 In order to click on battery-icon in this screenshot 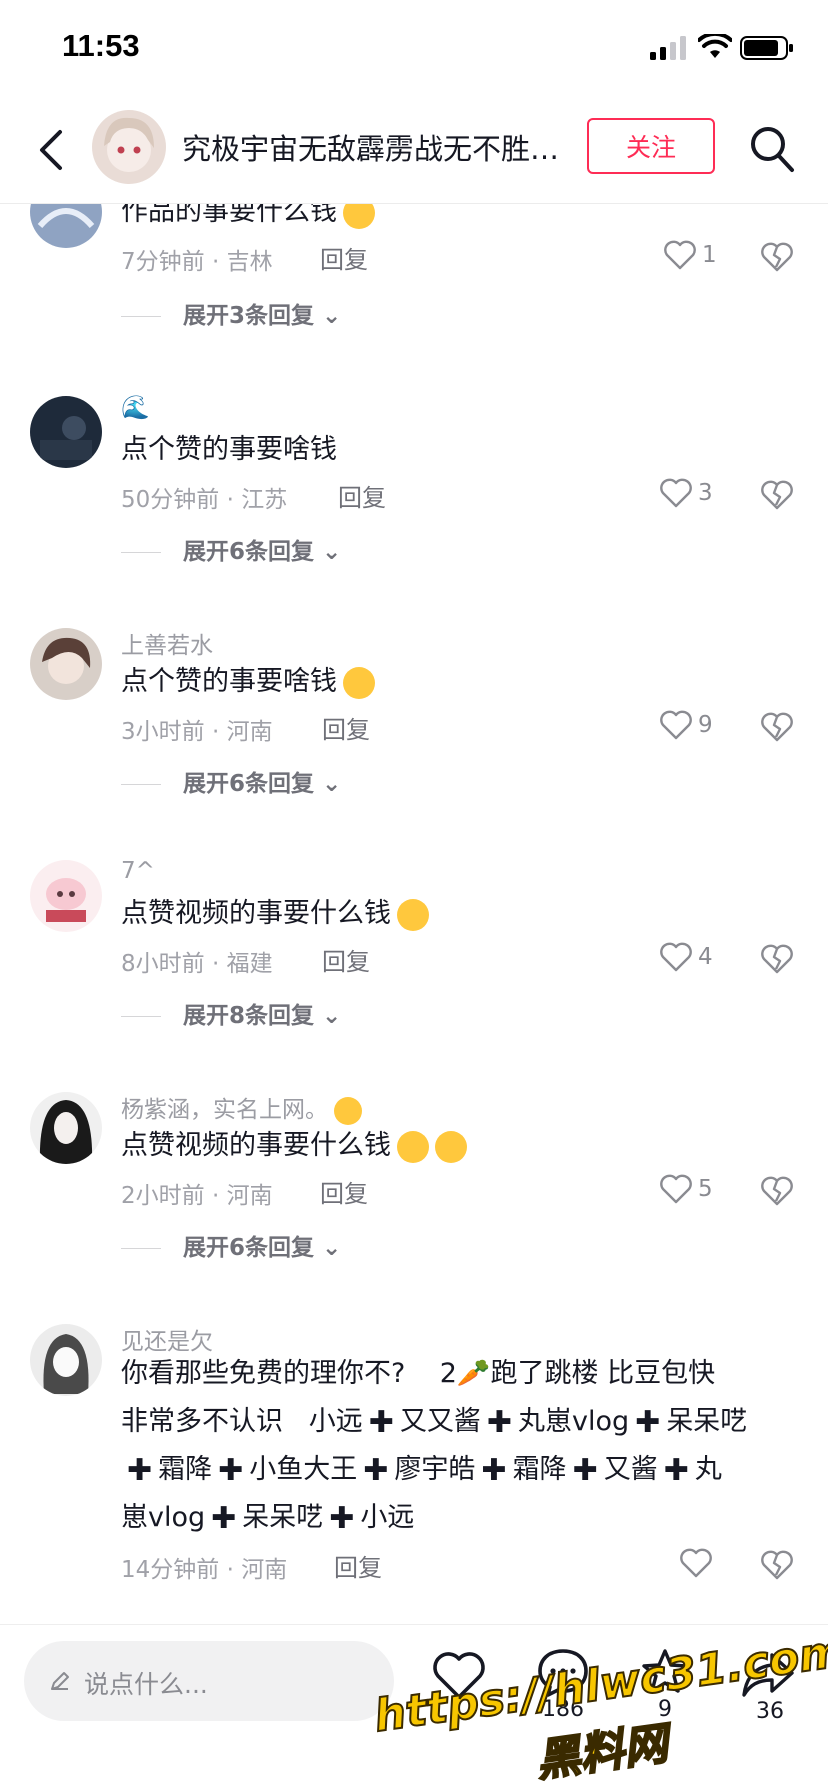, I will do `click(766, 48)`.